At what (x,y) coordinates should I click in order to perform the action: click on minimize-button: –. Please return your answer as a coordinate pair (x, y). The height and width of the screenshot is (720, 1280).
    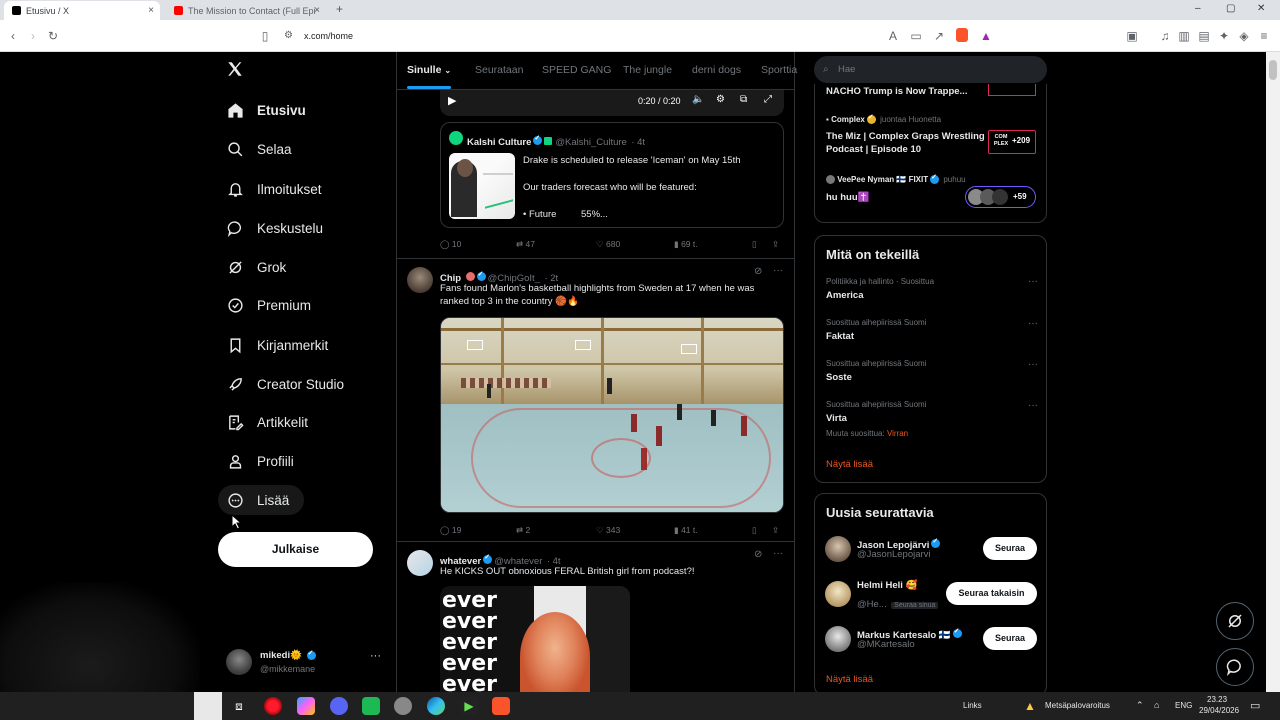
    Looking at the image, I should click on (1198, 8).